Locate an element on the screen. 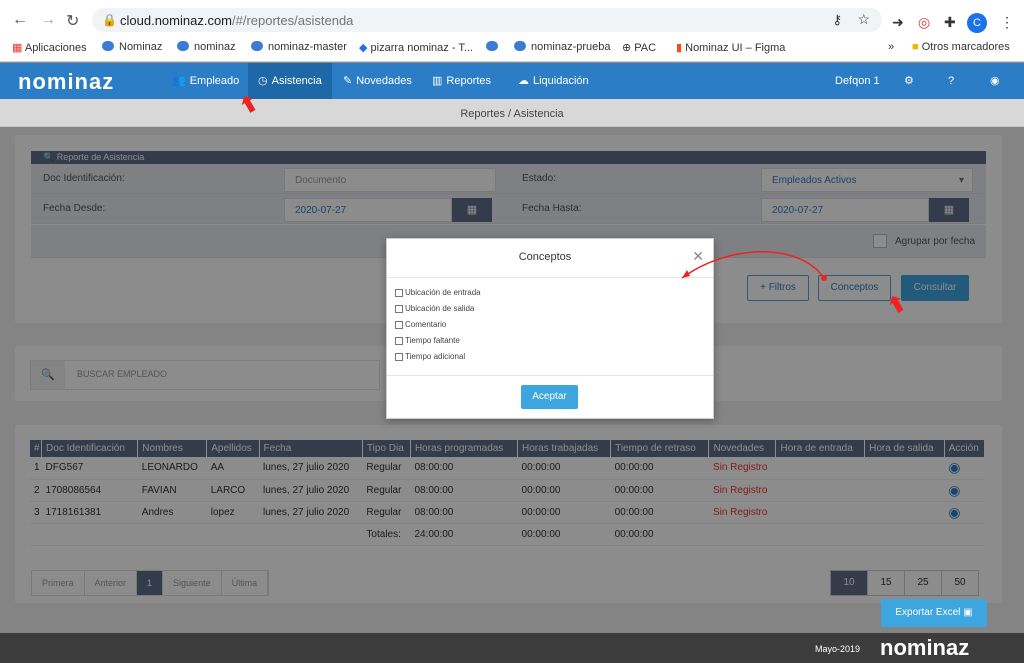  bookmark-apps: ▦ Aplicaciones is located at coordinates (49, 47).